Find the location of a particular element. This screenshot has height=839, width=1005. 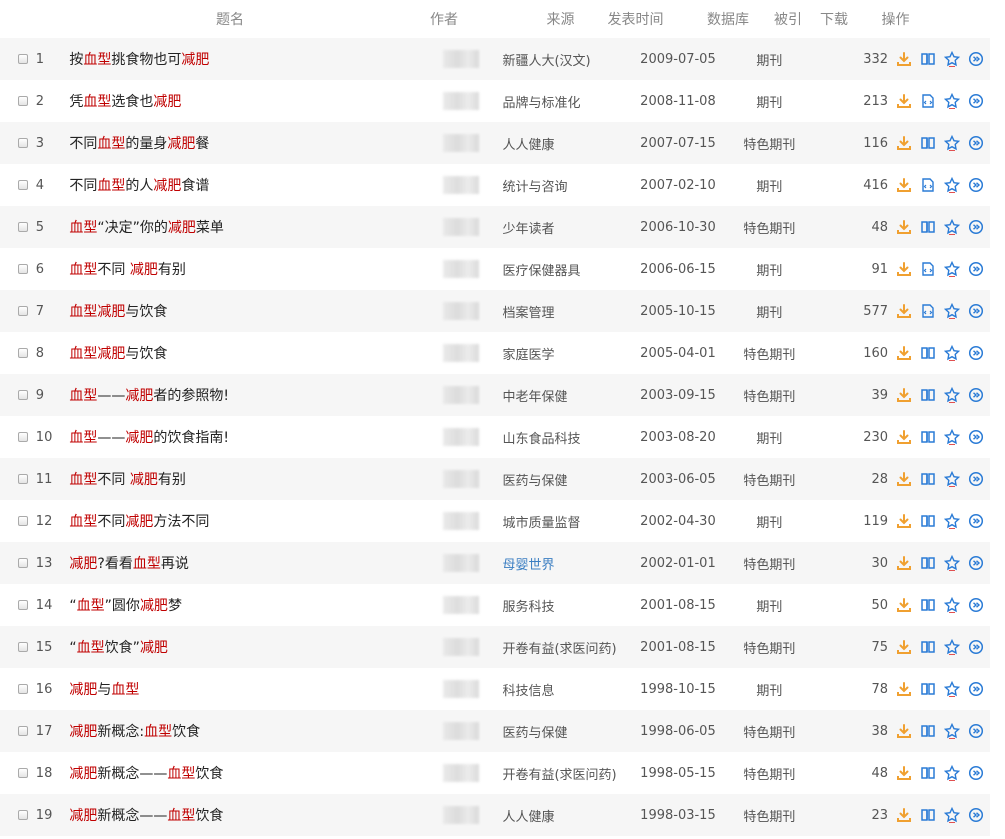

header-author: 作者 is located at coordinates (444, 19).